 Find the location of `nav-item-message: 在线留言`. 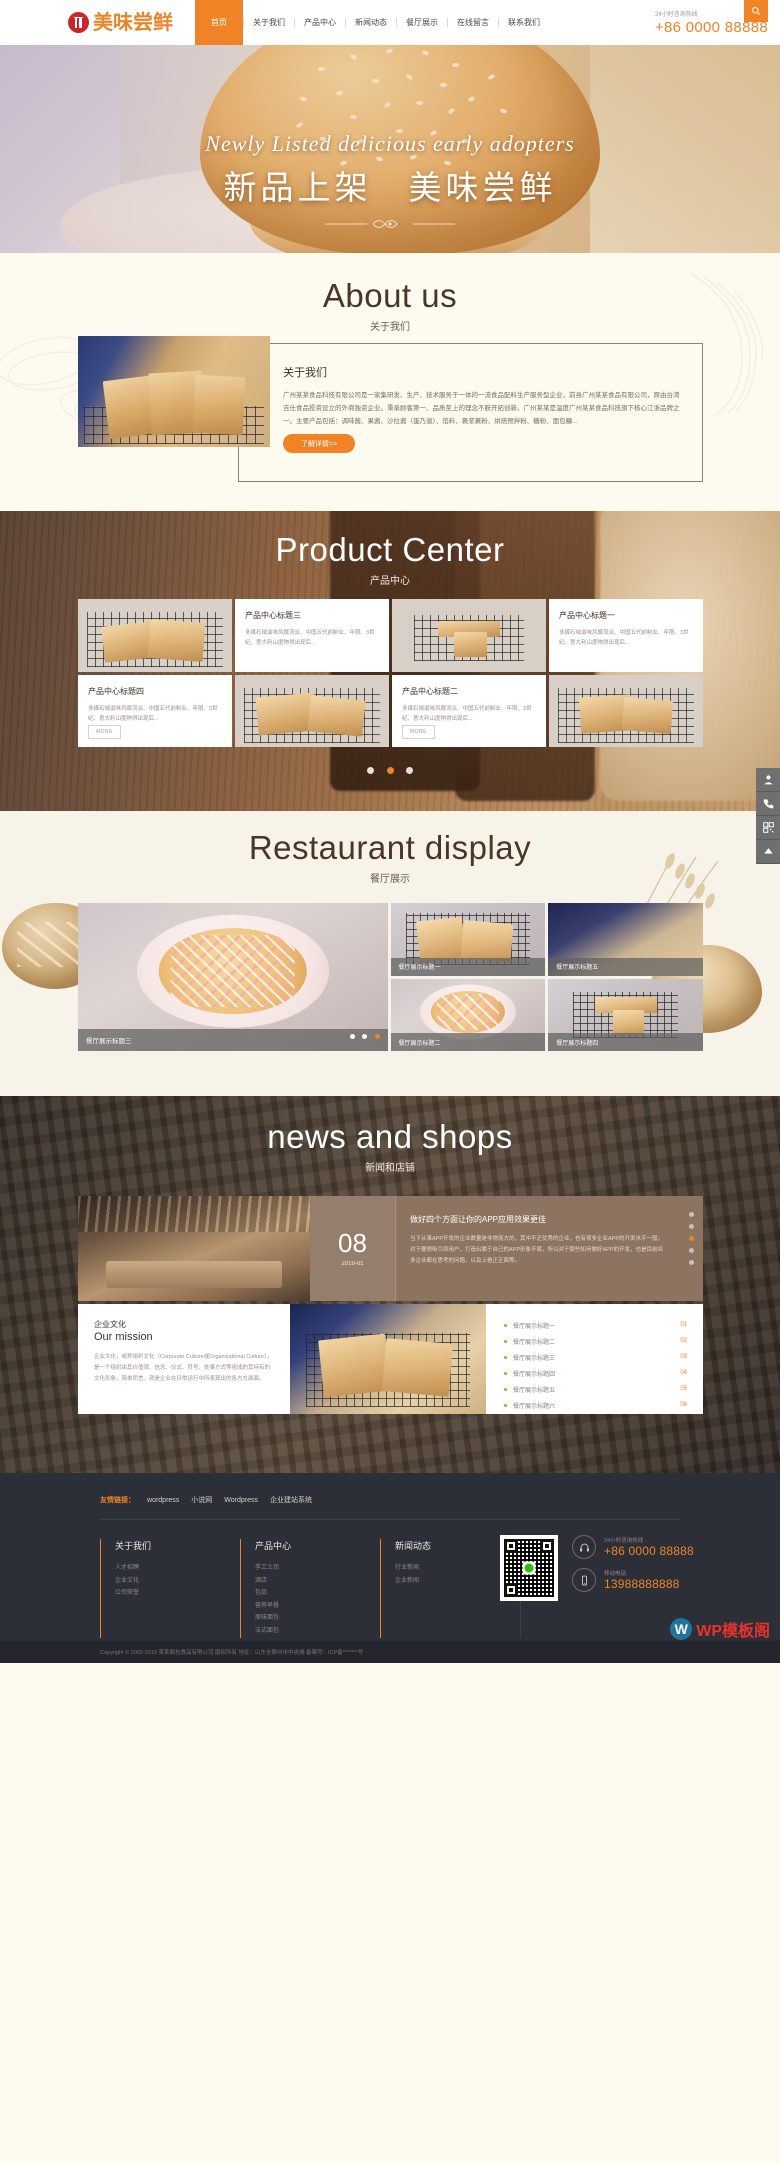

nav-item-message: 在线留言 is located at coordinates (473, 22).